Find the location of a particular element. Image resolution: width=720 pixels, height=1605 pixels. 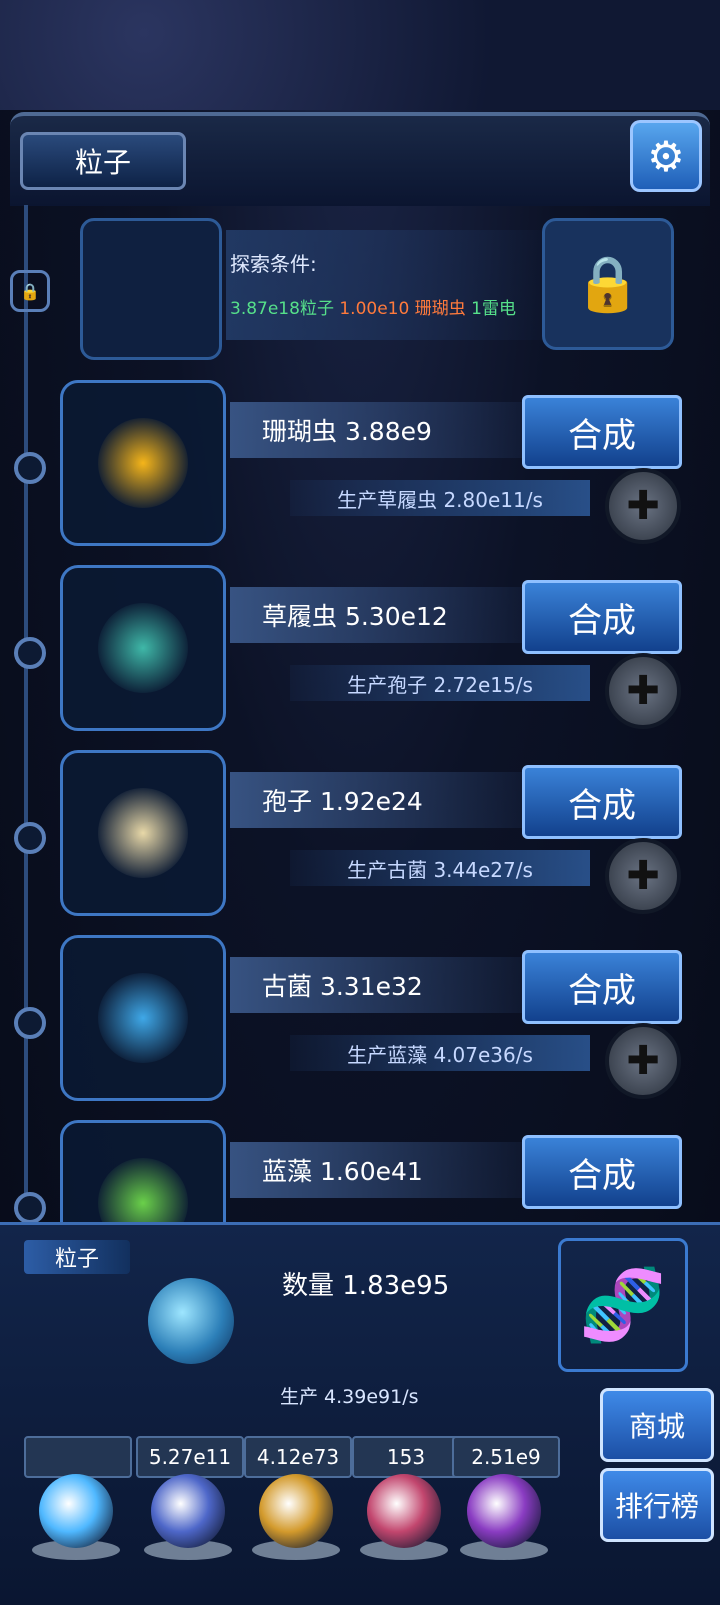

vortex-orb-icon is located at coordinates (504, 1511).